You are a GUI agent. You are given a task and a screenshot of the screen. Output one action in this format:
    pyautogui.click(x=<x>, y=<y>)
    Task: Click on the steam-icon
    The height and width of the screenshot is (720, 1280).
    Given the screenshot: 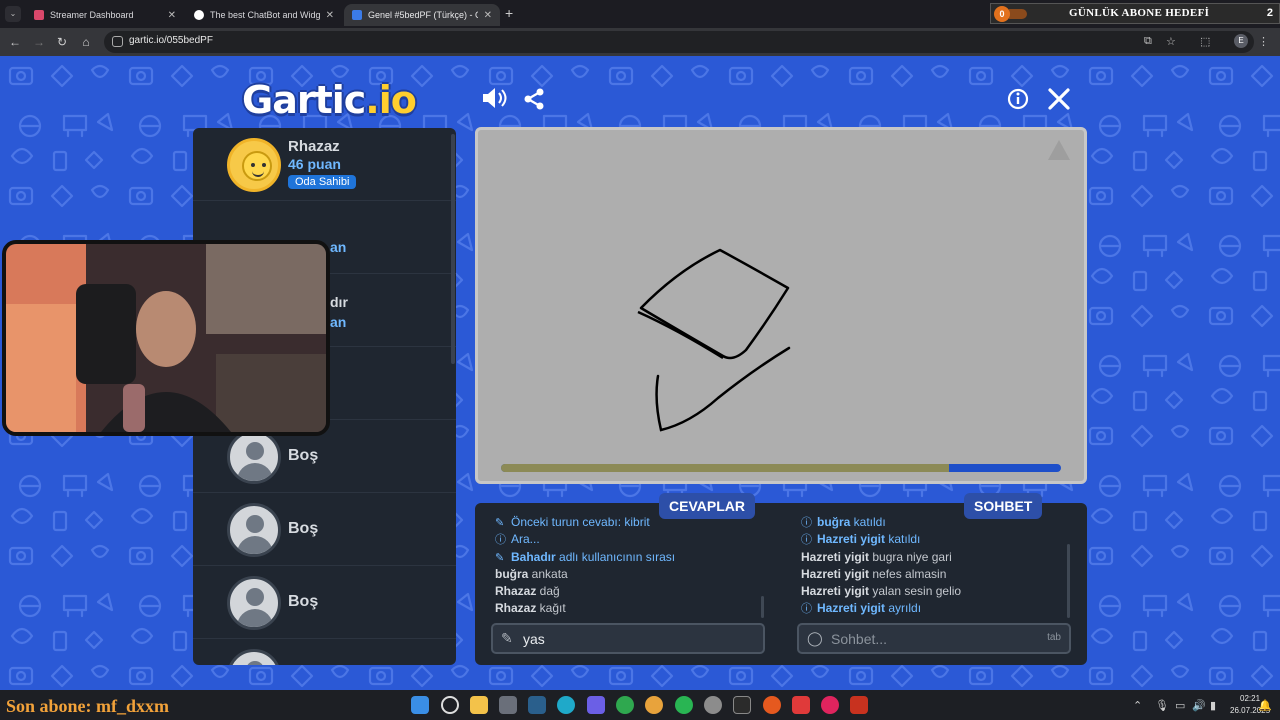 What is the action you would take?
    pyautogui.click(x=537, y=705)
    